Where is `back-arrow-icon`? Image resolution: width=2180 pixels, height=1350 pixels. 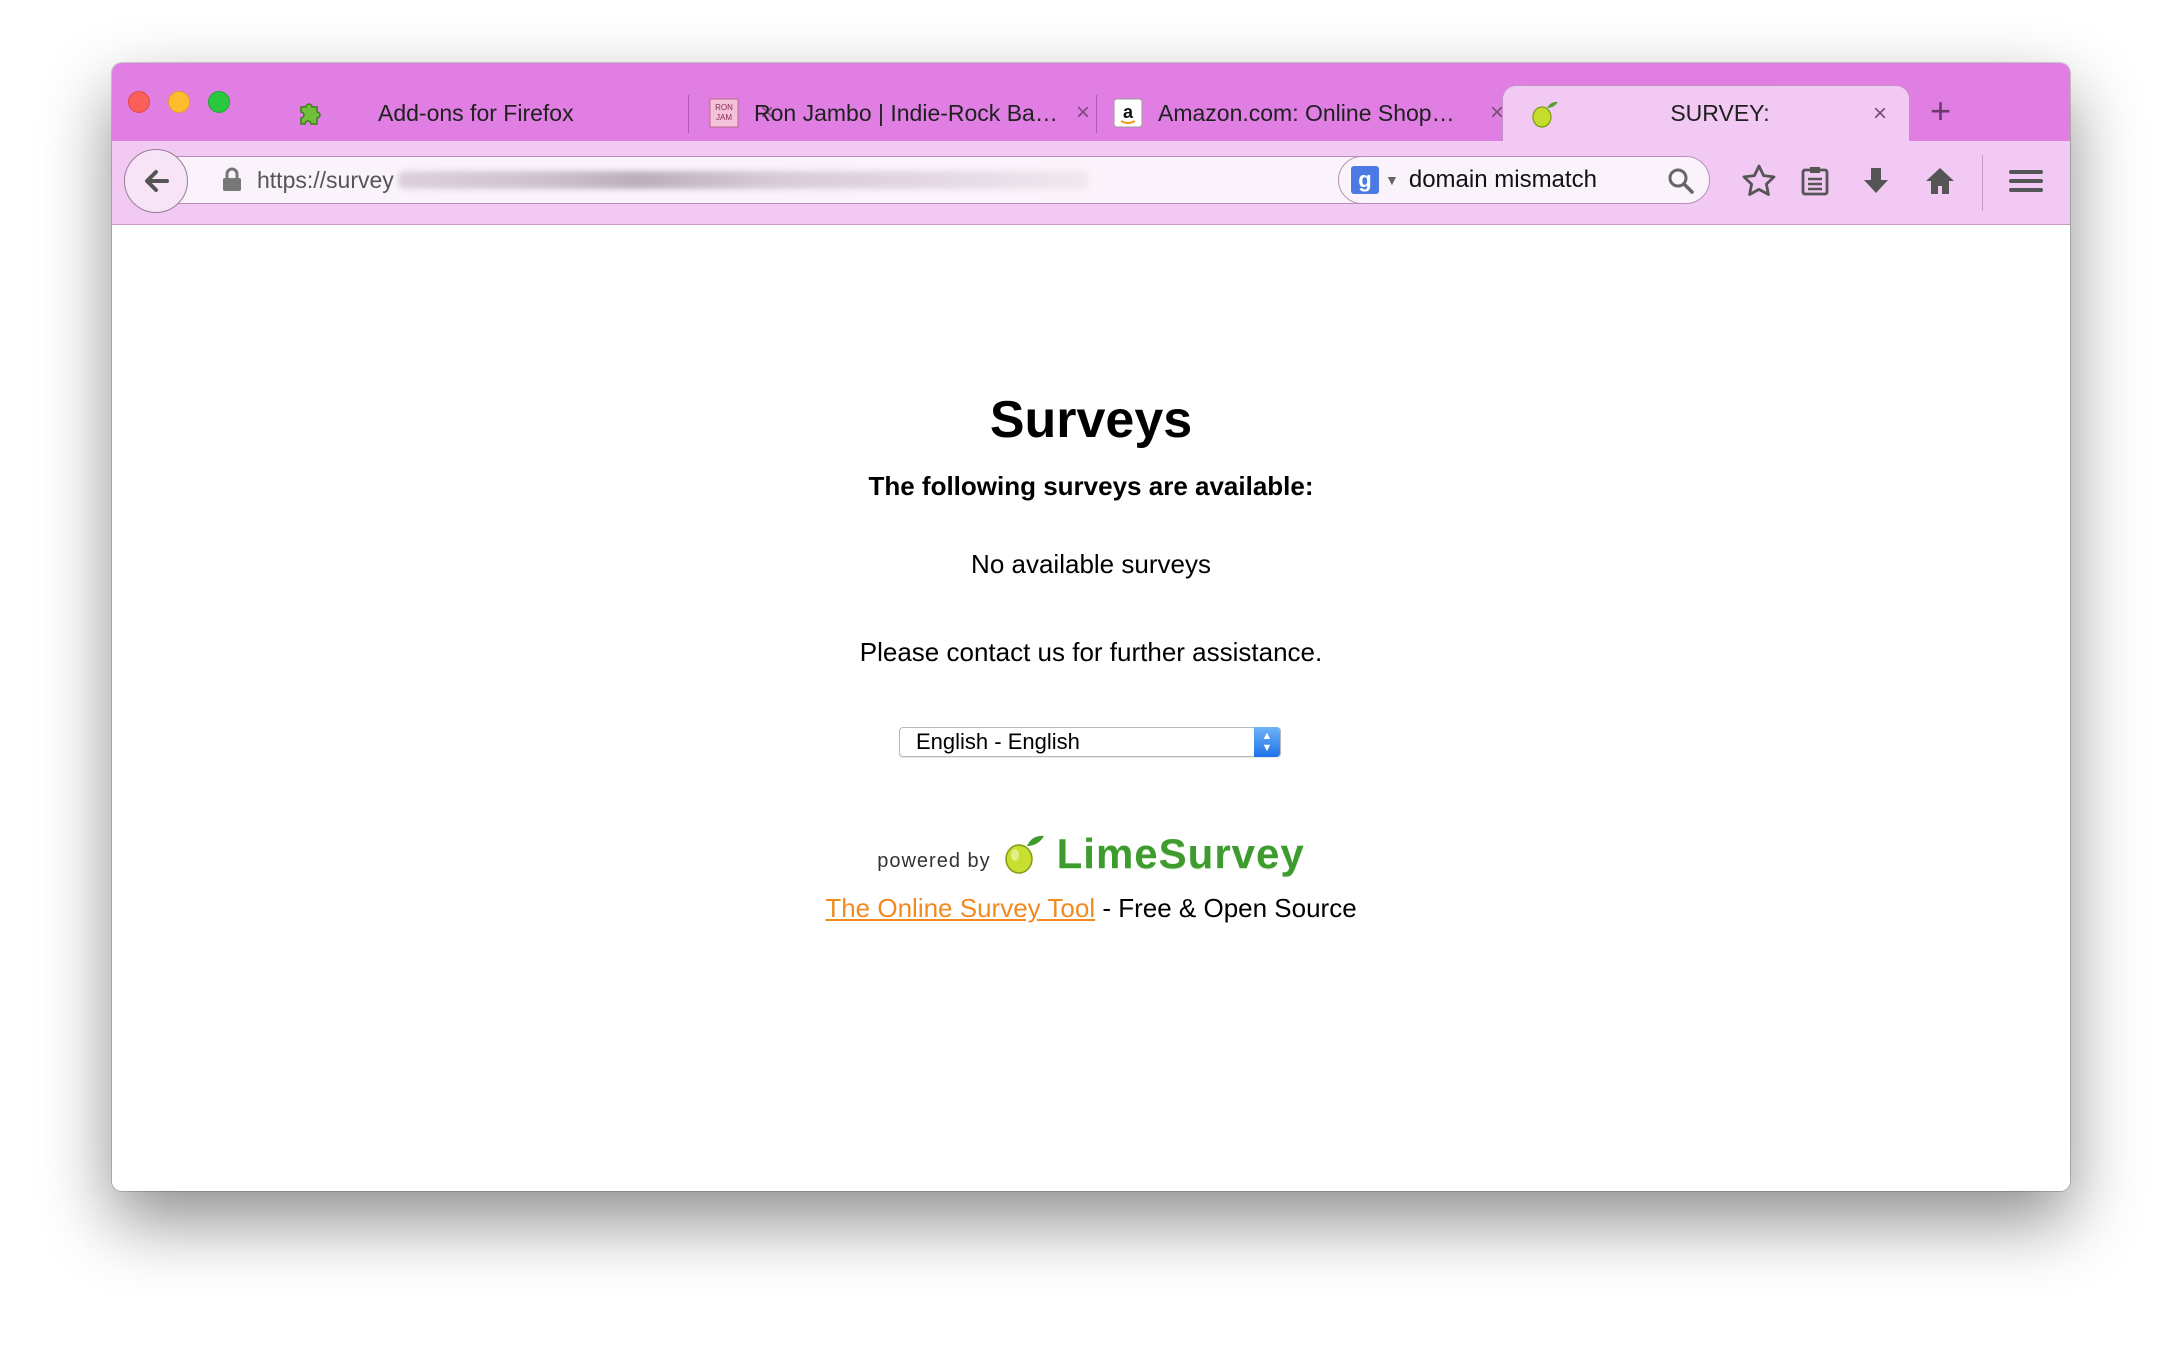 back-arrow-icon is located at coordinates (157, 181).